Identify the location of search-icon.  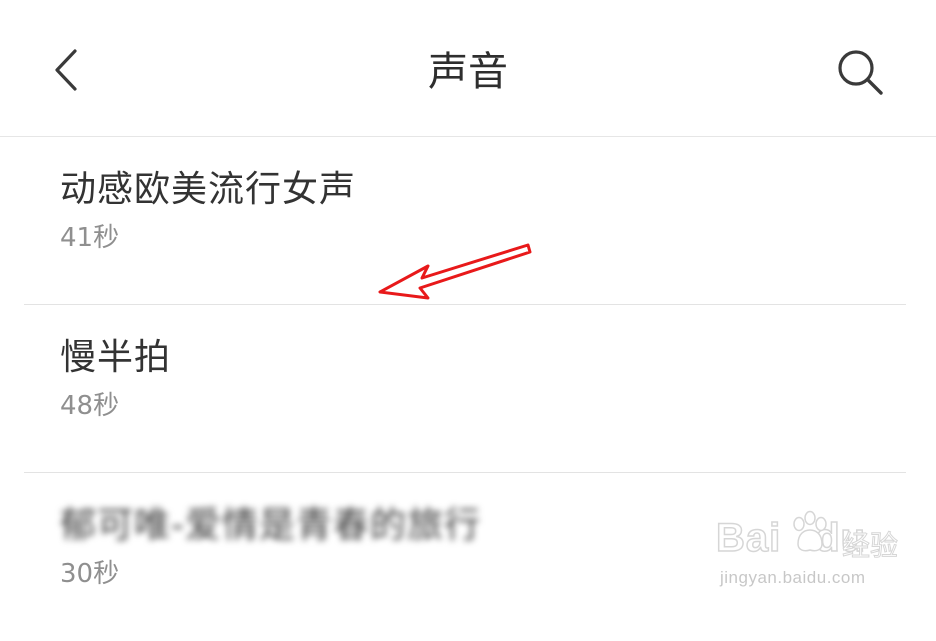
(860, 72).